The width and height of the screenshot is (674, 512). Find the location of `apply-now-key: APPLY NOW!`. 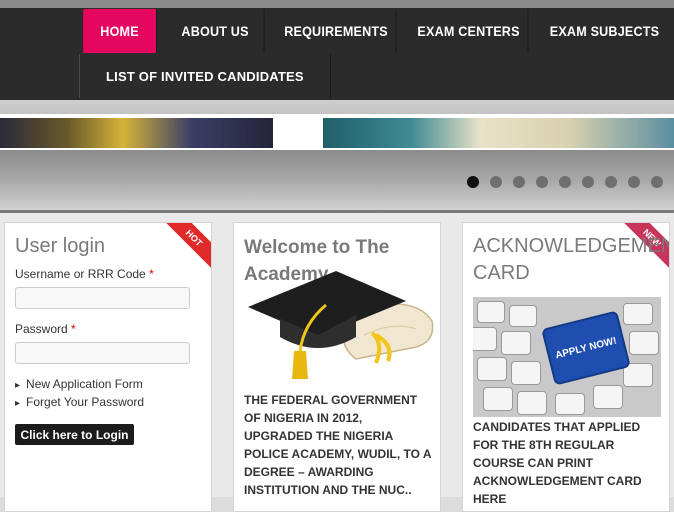

apply-now-key: APPLY NOW! is located at coordinates (586, 348).